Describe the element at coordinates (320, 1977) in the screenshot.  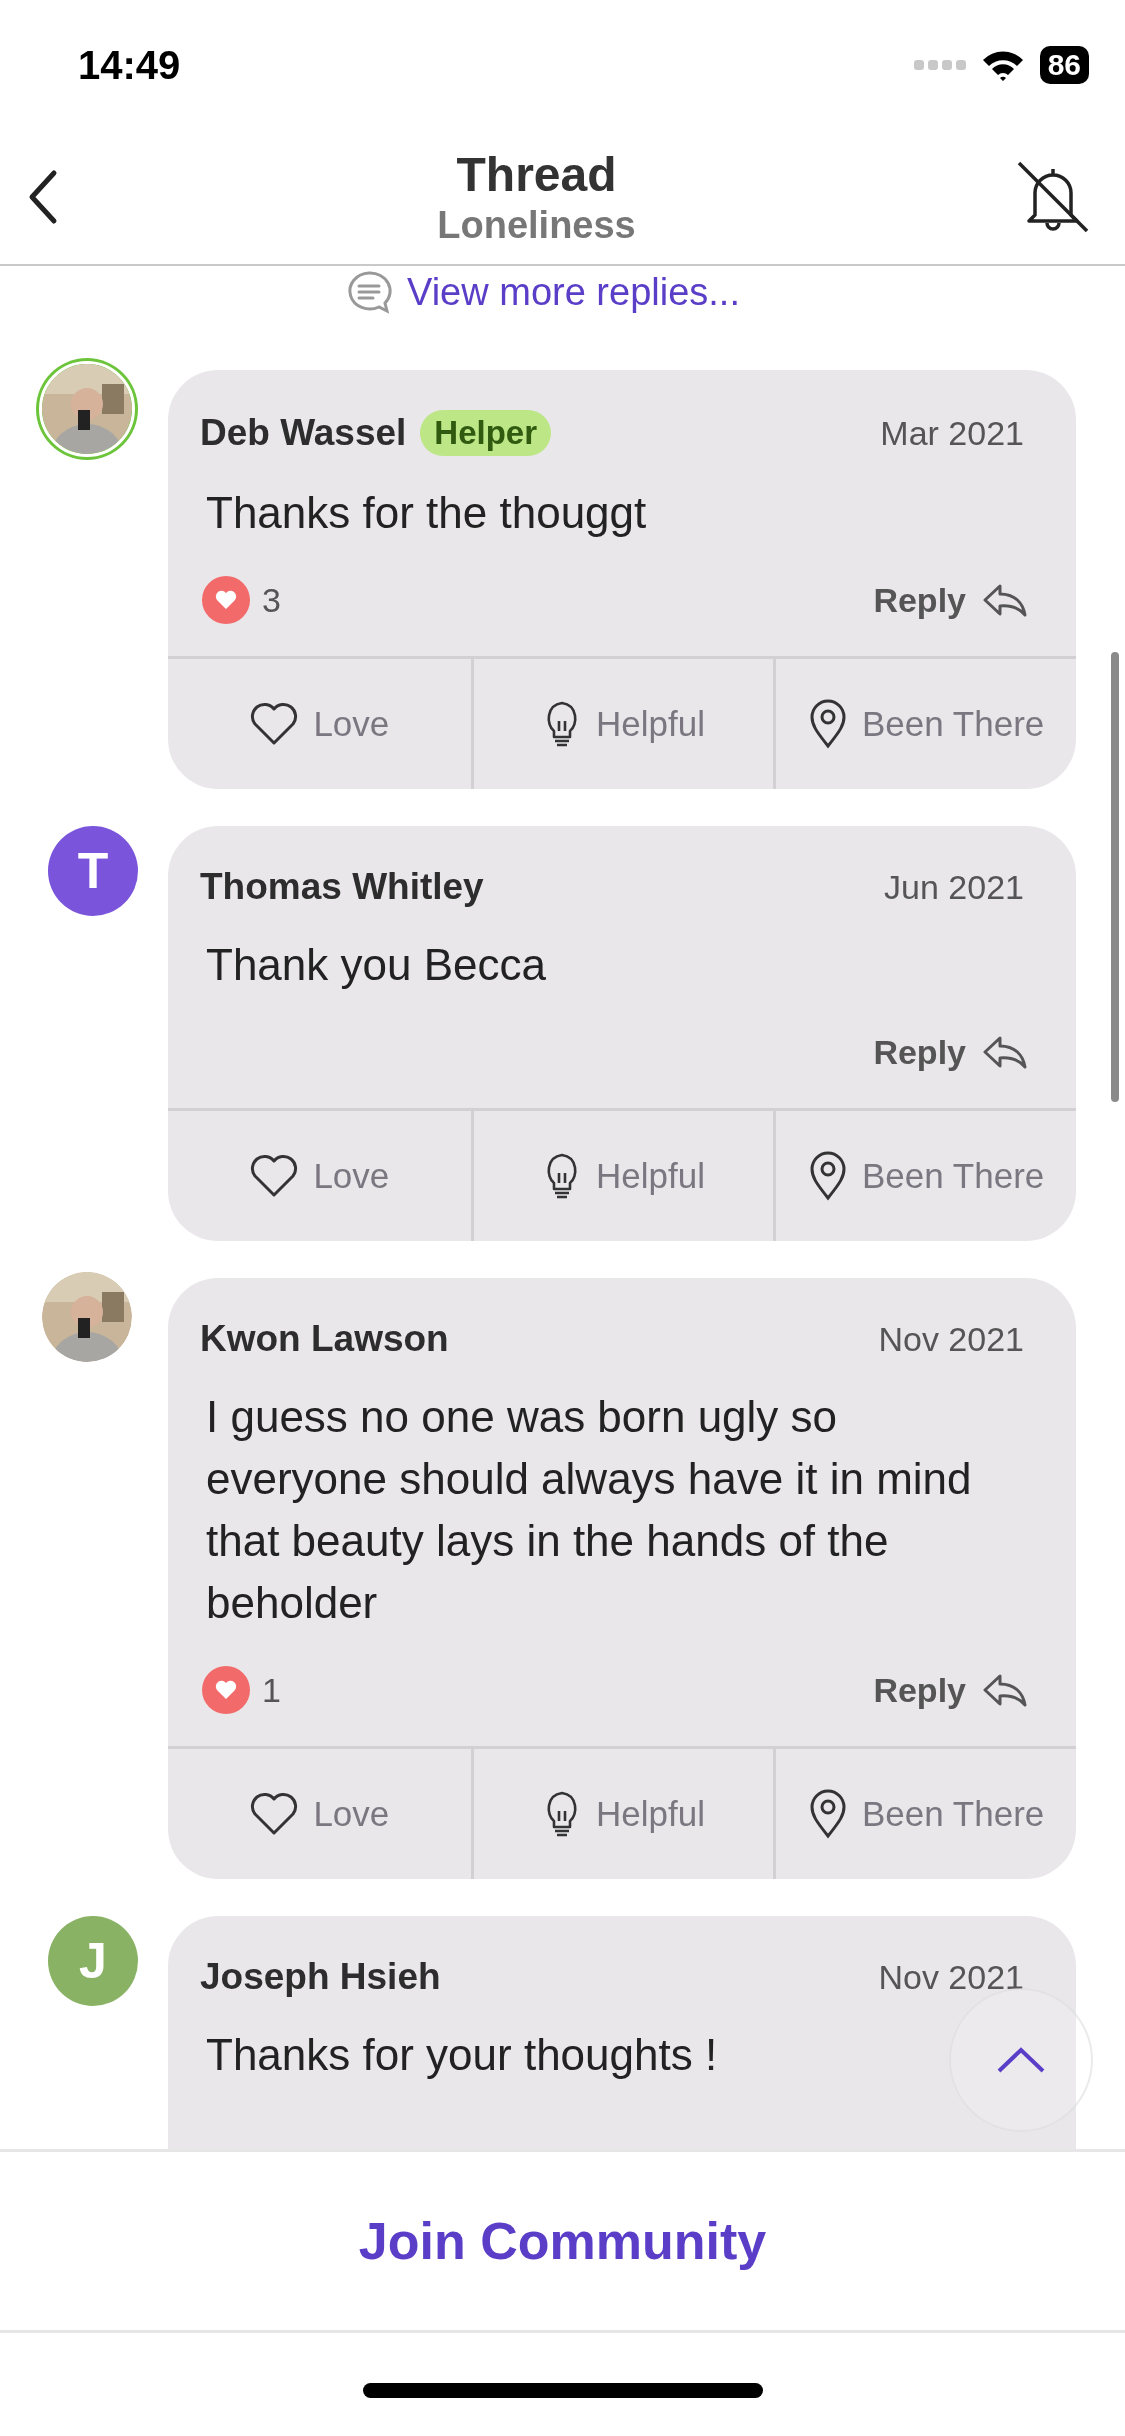
I see `author-name: Joseph Hsieh` at that location.